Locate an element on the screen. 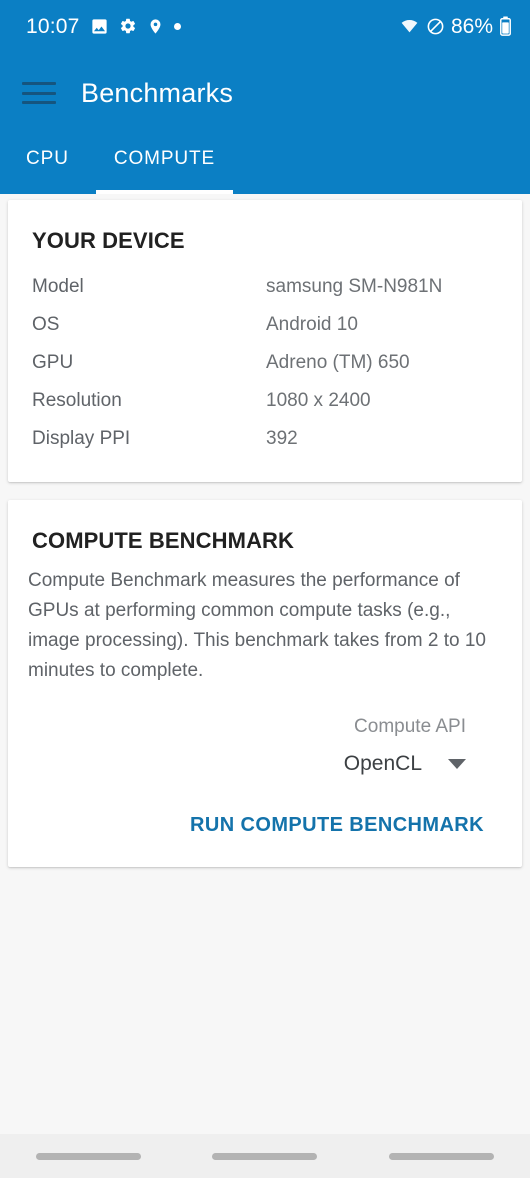 This screenshot has width=530, height=1178. chevron-down-icon is located at coordinates (457, 764).